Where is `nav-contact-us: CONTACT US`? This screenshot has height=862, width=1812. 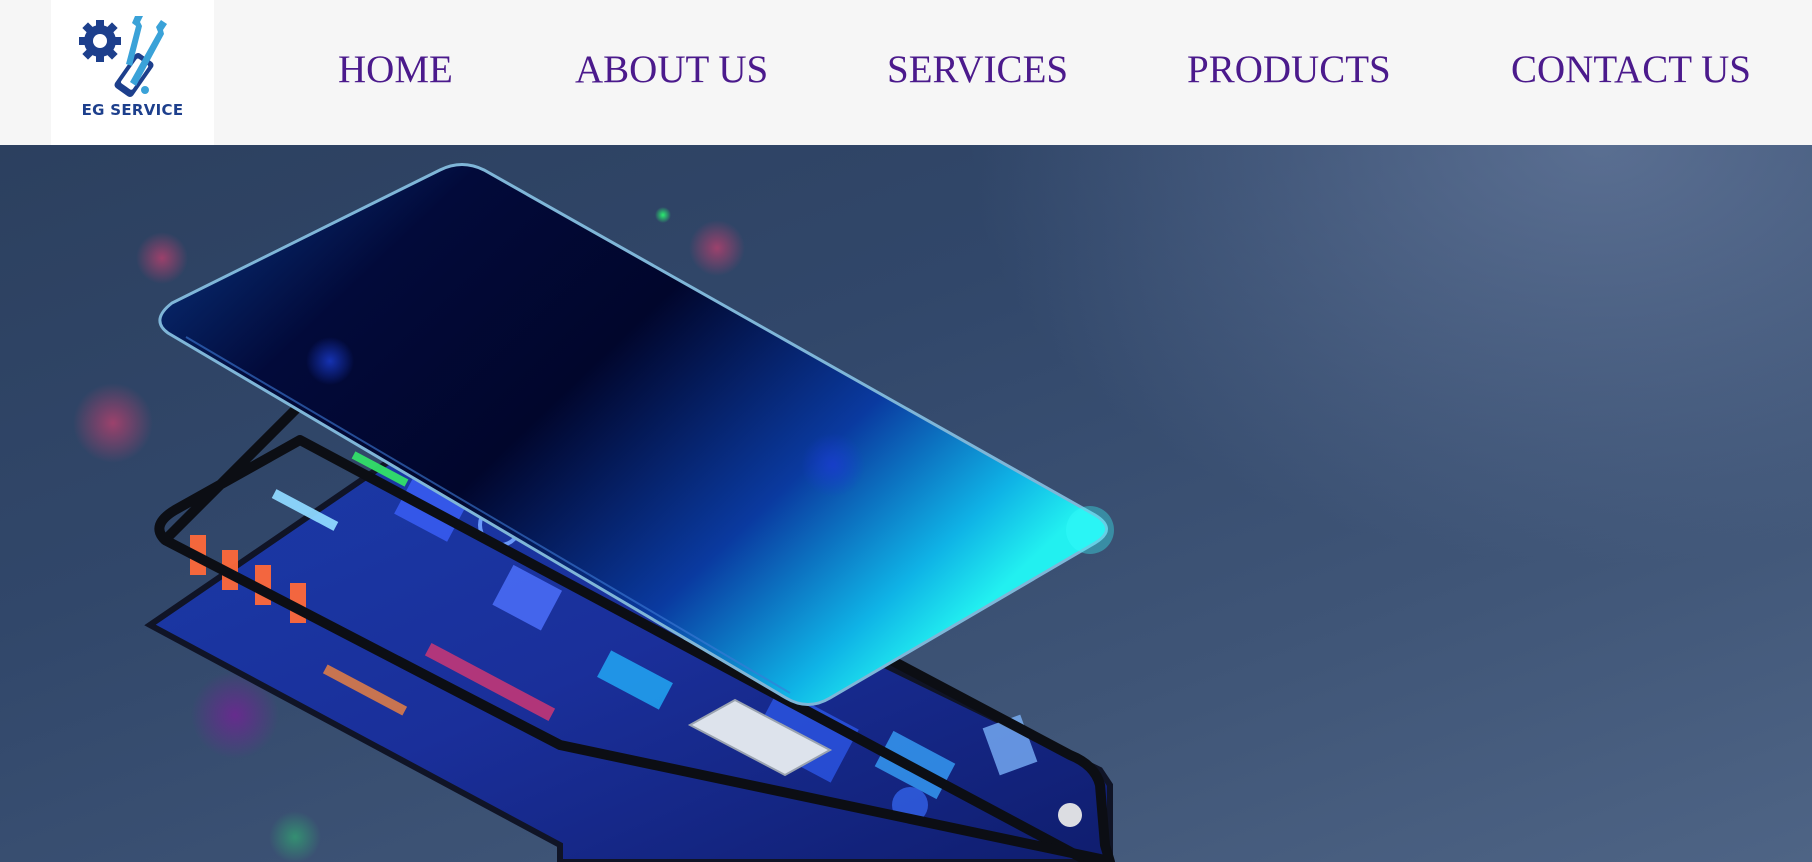
nav-contact-us: CONTACT US is located at coordinates (1631, 70).